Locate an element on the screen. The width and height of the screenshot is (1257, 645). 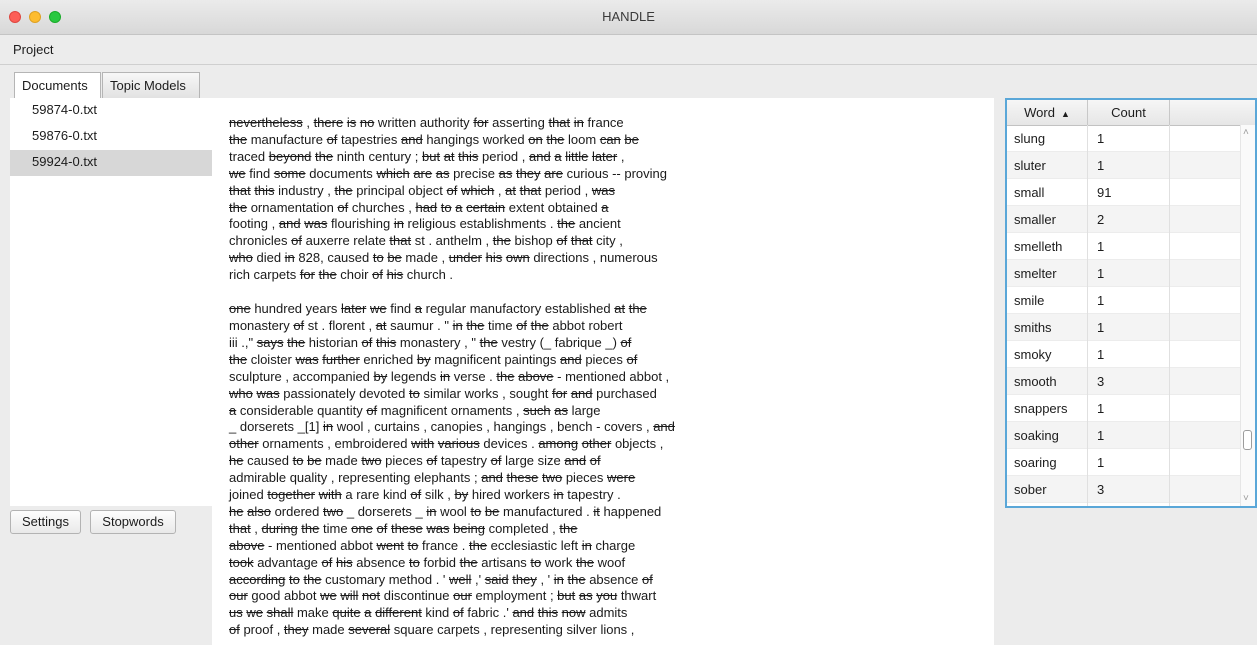
table-row: smaller 2 is located at coordinates (1125, 219).